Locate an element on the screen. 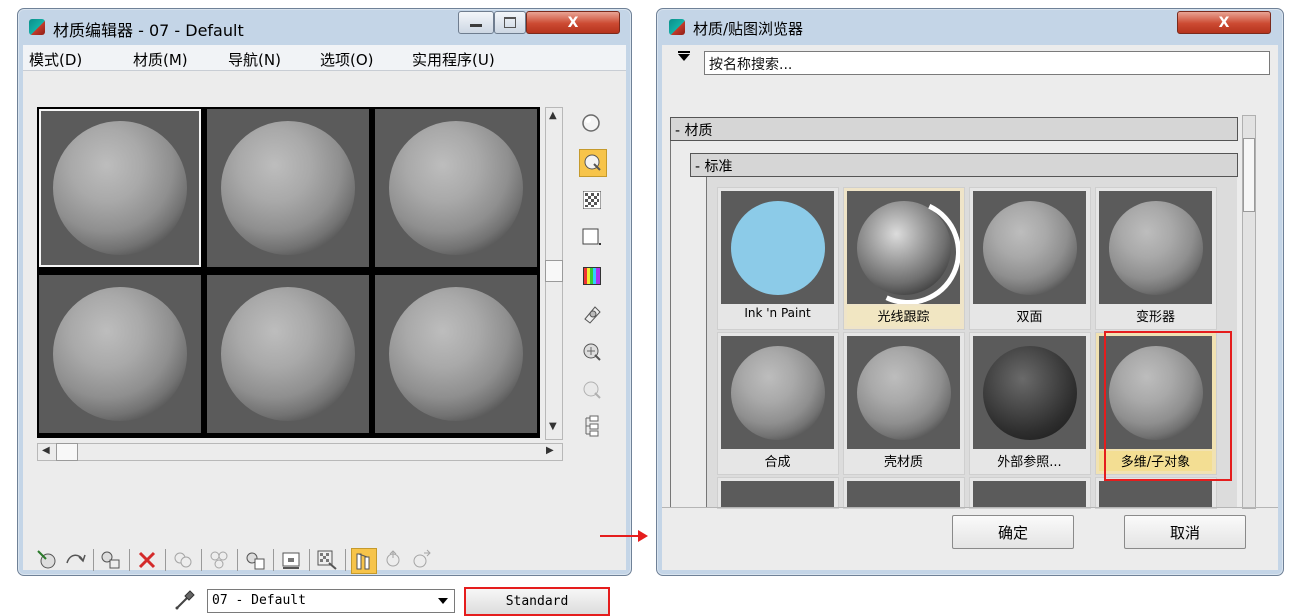  show-end-result-icon is located at coordinates (364, 561).